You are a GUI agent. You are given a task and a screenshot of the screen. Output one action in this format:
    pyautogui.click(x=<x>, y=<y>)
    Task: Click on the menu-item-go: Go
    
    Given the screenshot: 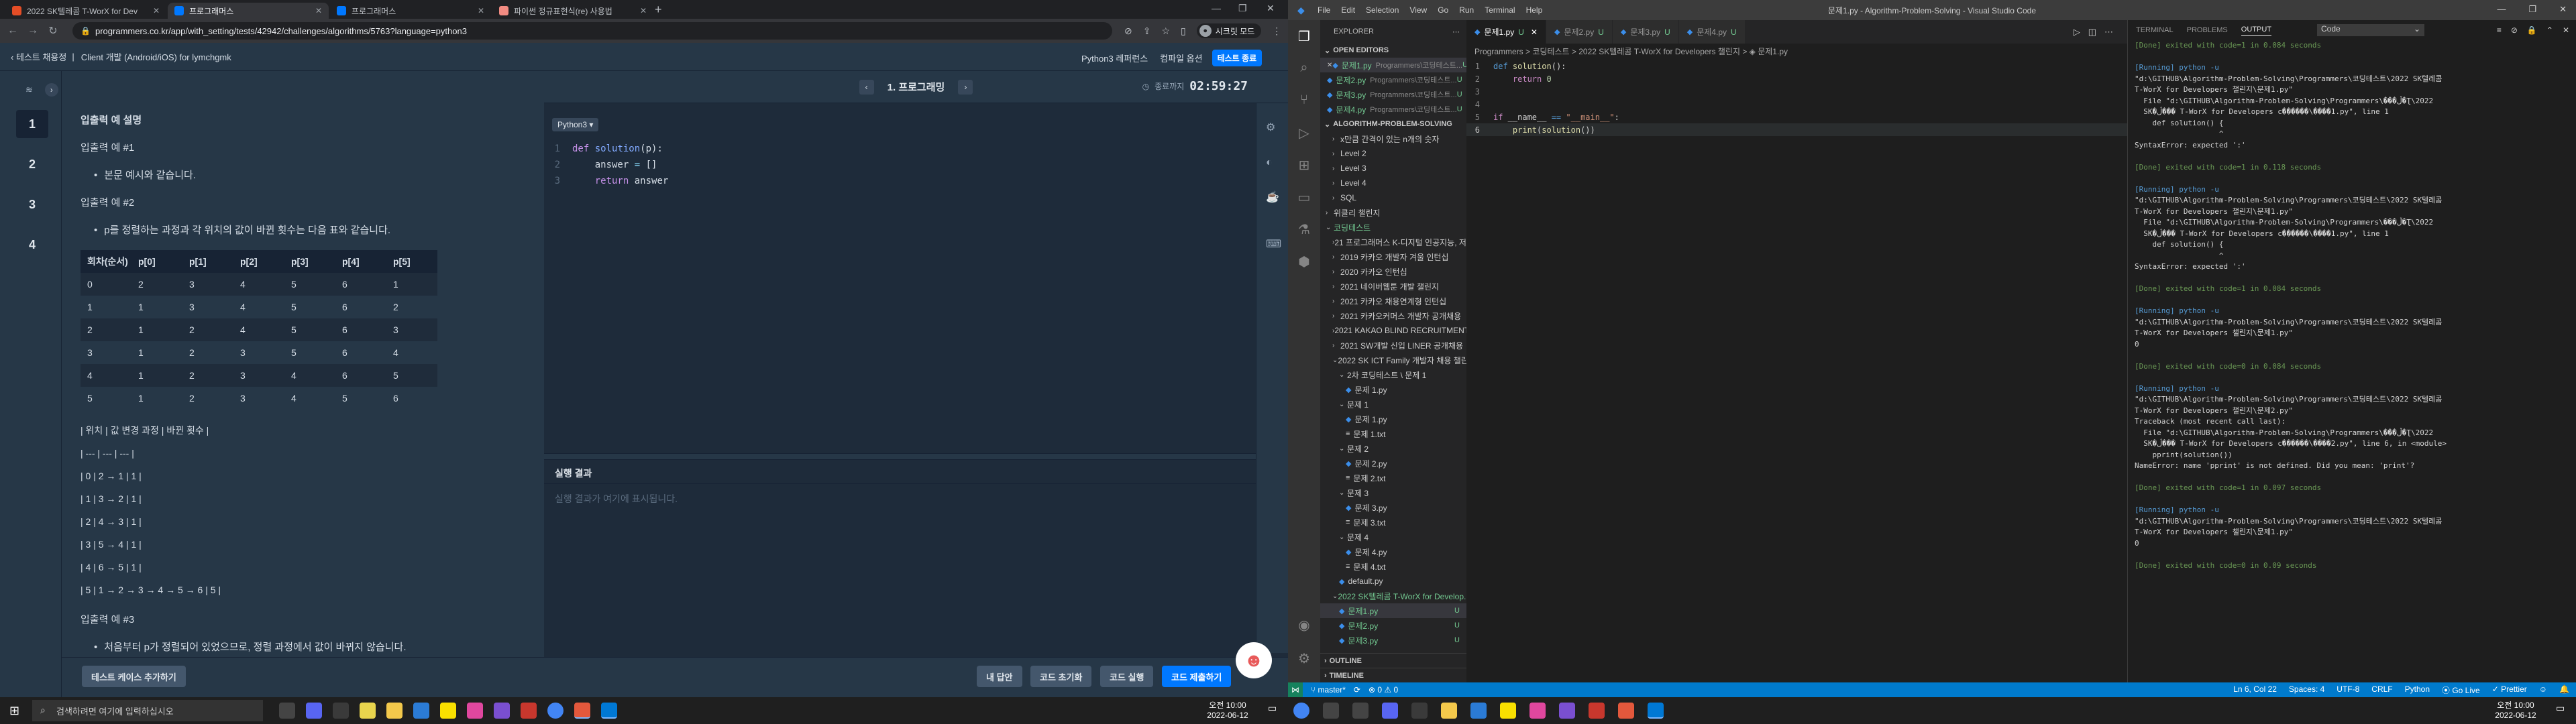 What is the action you would take?
    pyautogui.click(x=1443, y=10)
    